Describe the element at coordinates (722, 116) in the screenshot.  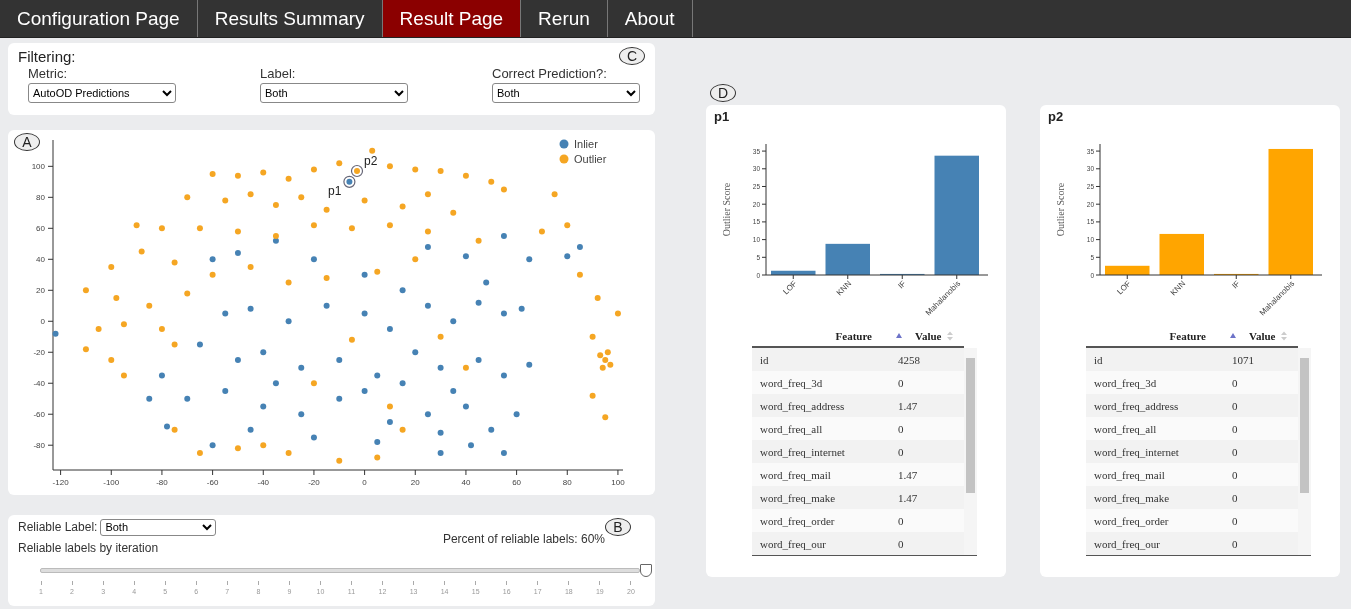
I see `point-title: p1` at that location.